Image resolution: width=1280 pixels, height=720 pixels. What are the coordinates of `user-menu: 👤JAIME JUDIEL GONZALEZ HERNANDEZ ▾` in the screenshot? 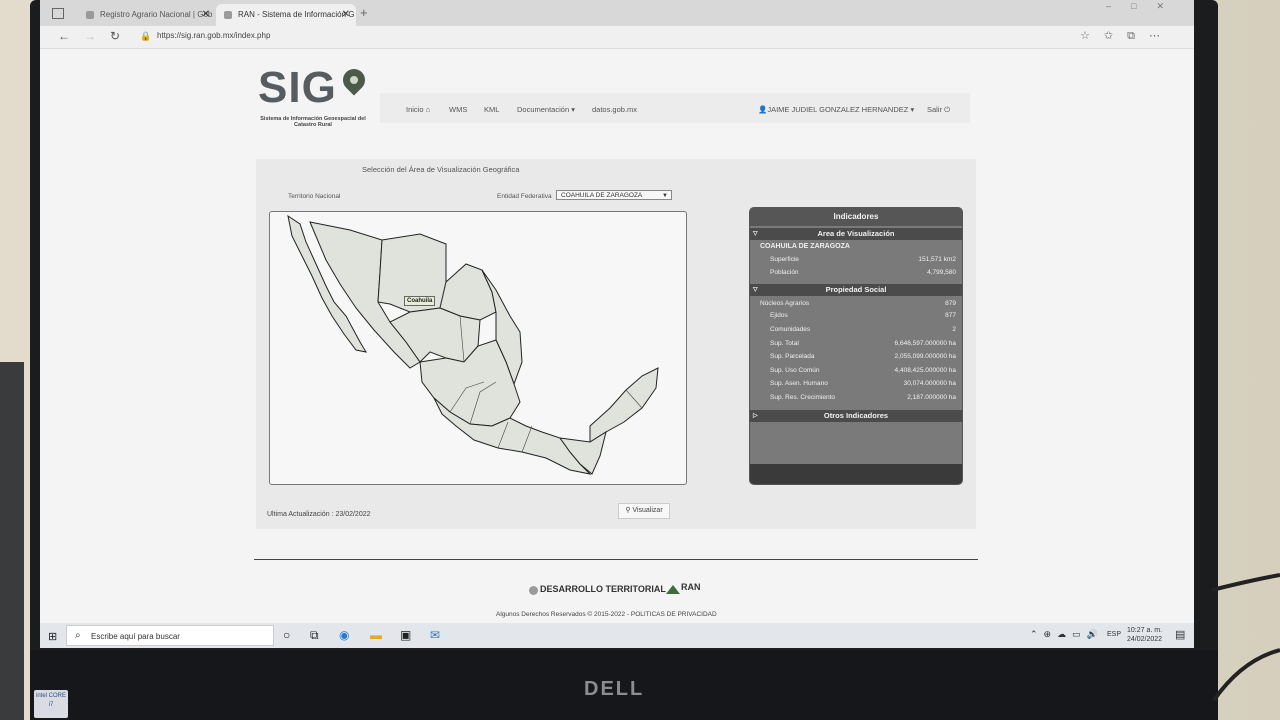 It's located at (836, 109).